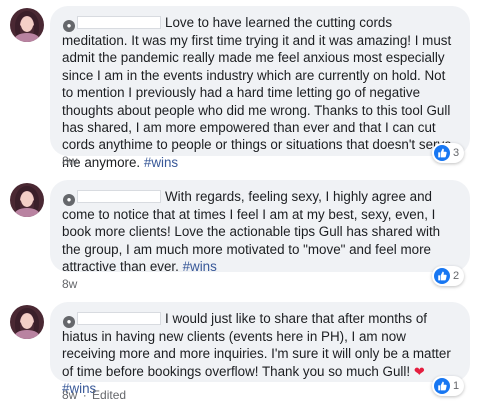 Image resolution: width=498 pixels, height=410 pixels. Describe the element at coordinates (456, 276) in the screenshot. I see `reaction-count: 2` at that location.